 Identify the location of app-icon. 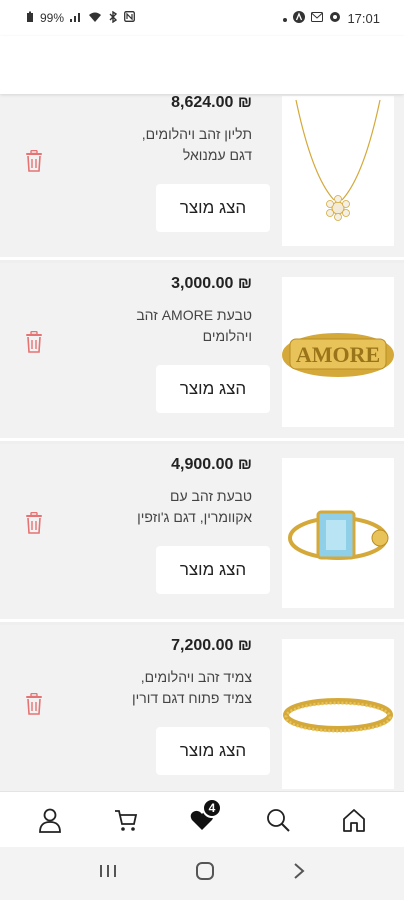
(299, 18).